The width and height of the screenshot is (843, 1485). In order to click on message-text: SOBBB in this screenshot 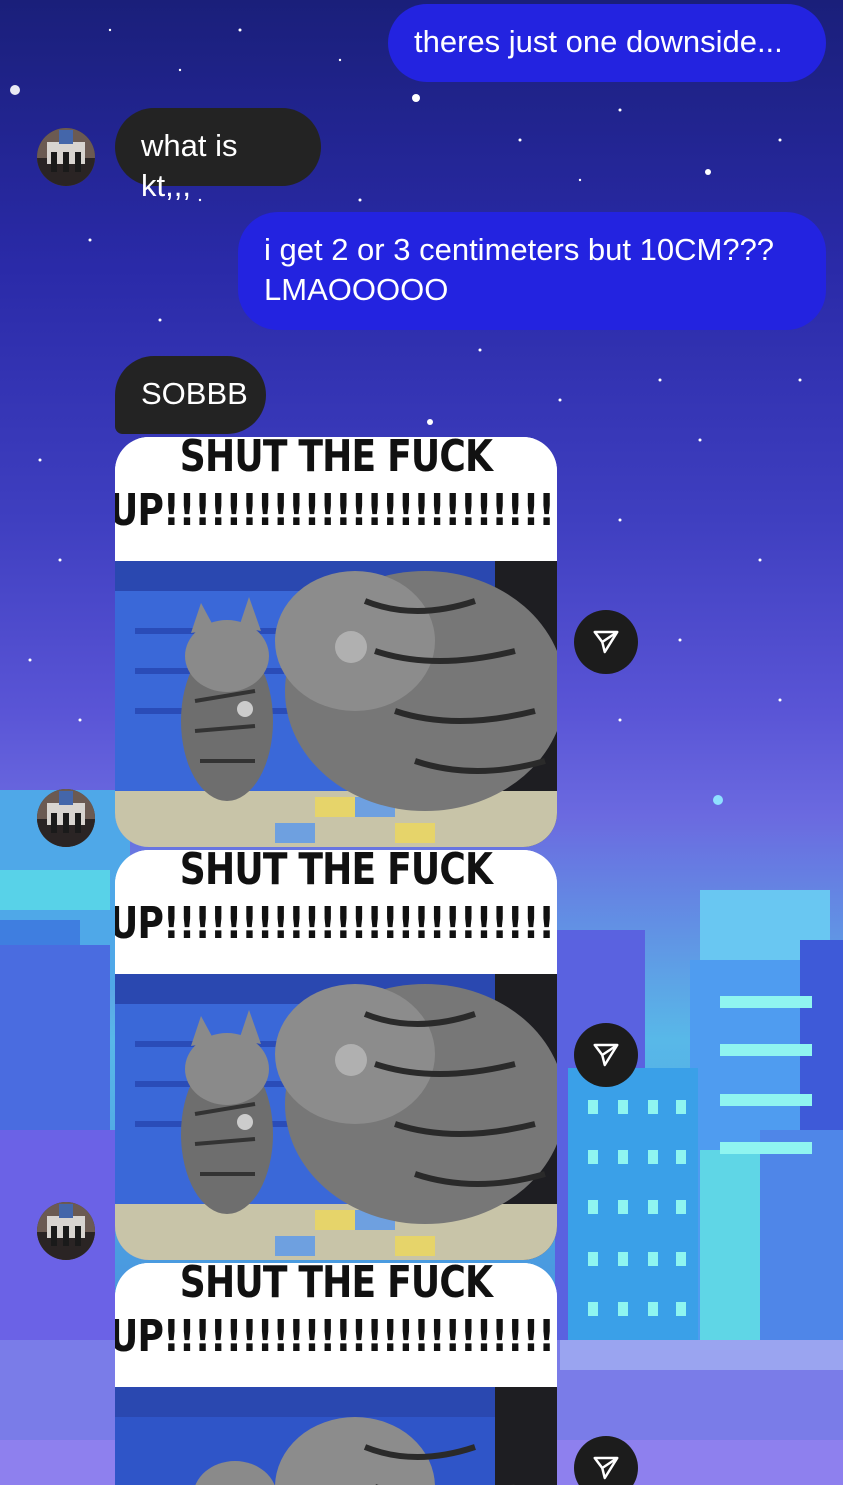, I will do `click(194, 393)`.